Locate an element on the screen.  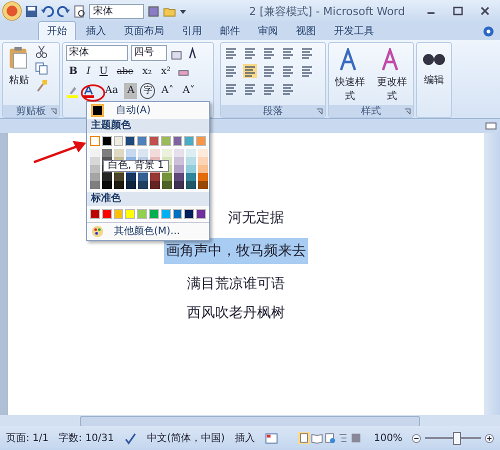
group-label: 段落 is located at coordinates (273, 111).